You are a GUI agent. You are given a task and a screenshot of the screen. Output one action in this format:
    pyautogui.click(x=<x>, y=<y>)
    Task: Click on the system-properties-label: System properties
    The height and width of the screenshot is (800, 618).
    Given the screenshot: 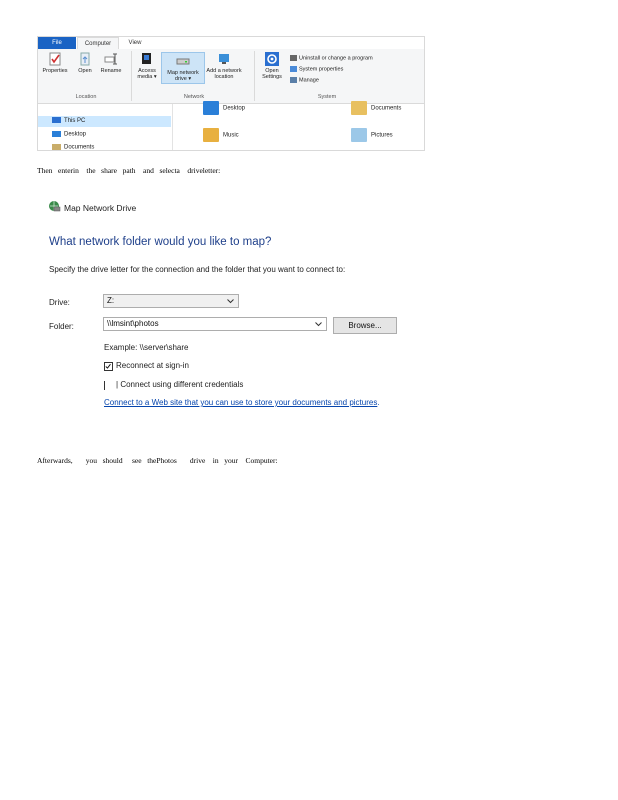 What is the action you would take?
    pyautogui.click(x=321, y=69)
    